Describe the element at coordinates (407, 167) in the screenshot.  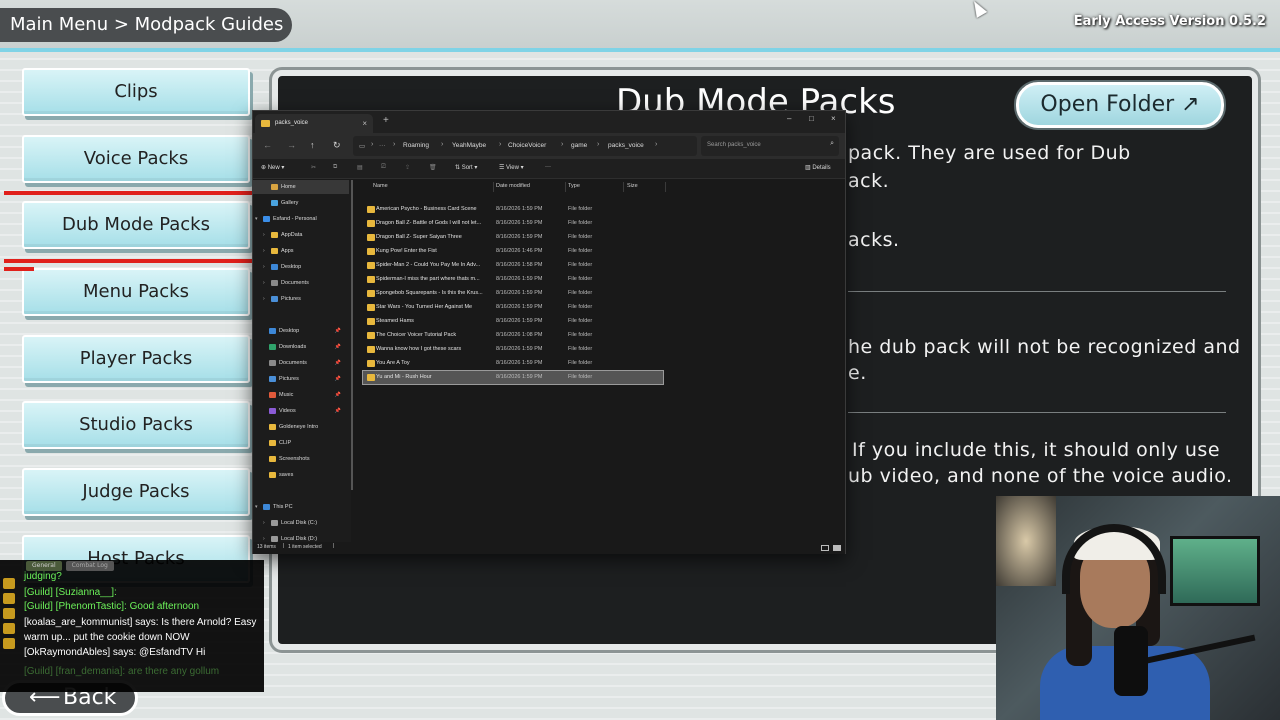
I see `share-icon: ⇪` at that location.